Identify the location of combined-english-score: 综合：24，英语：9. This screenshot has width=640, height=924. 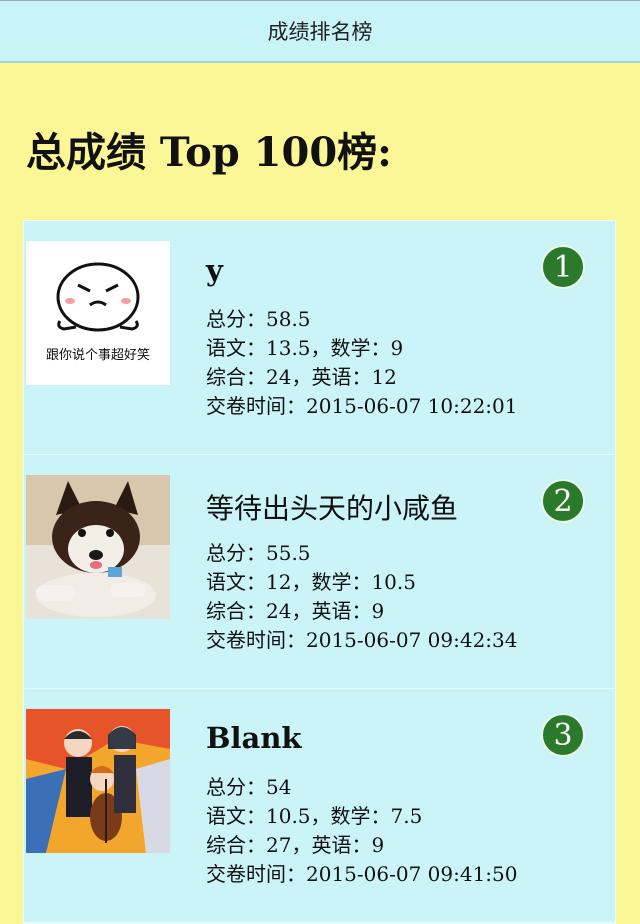
(295, 611).